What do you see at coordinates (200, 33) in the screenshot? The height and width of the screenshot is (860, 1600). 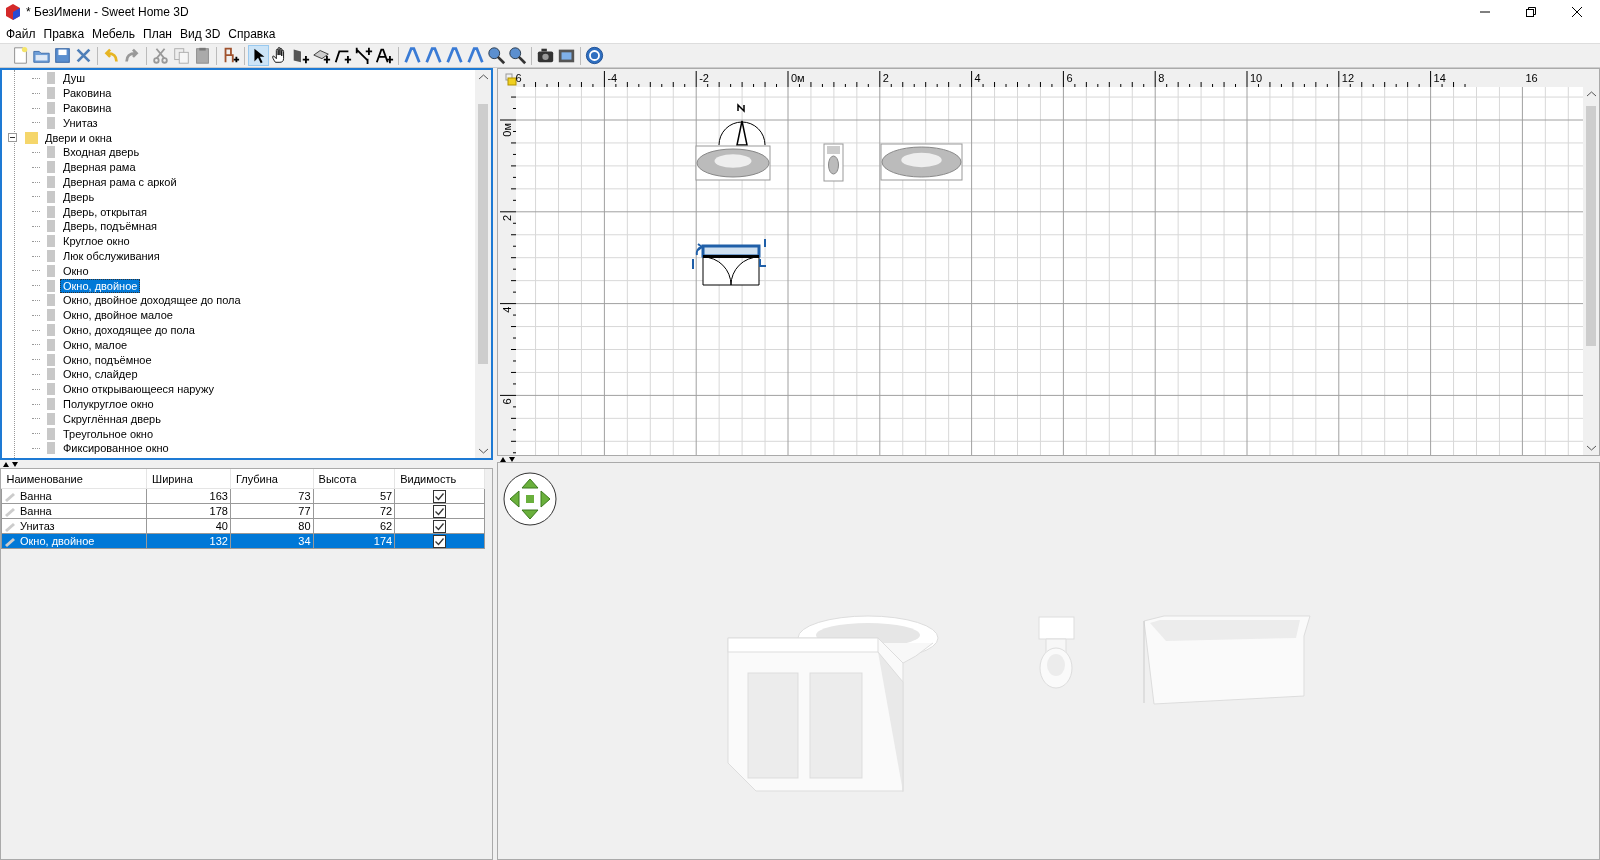 I see `menu-item: Вид 3D` at bounding box center [200, 33].